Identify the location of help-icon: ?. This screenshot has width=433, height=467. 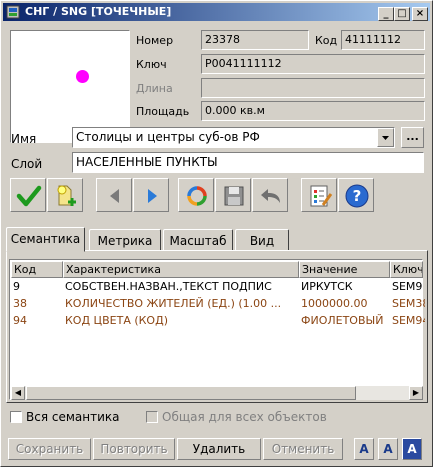
(357, 196).